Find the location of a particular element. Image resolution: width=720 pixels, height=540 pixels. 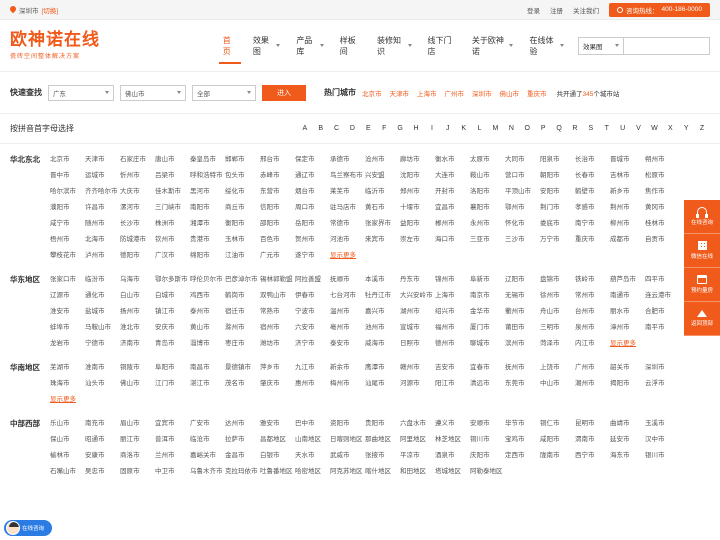

city-link: 南宁市 is located at coordinates (592, 224).